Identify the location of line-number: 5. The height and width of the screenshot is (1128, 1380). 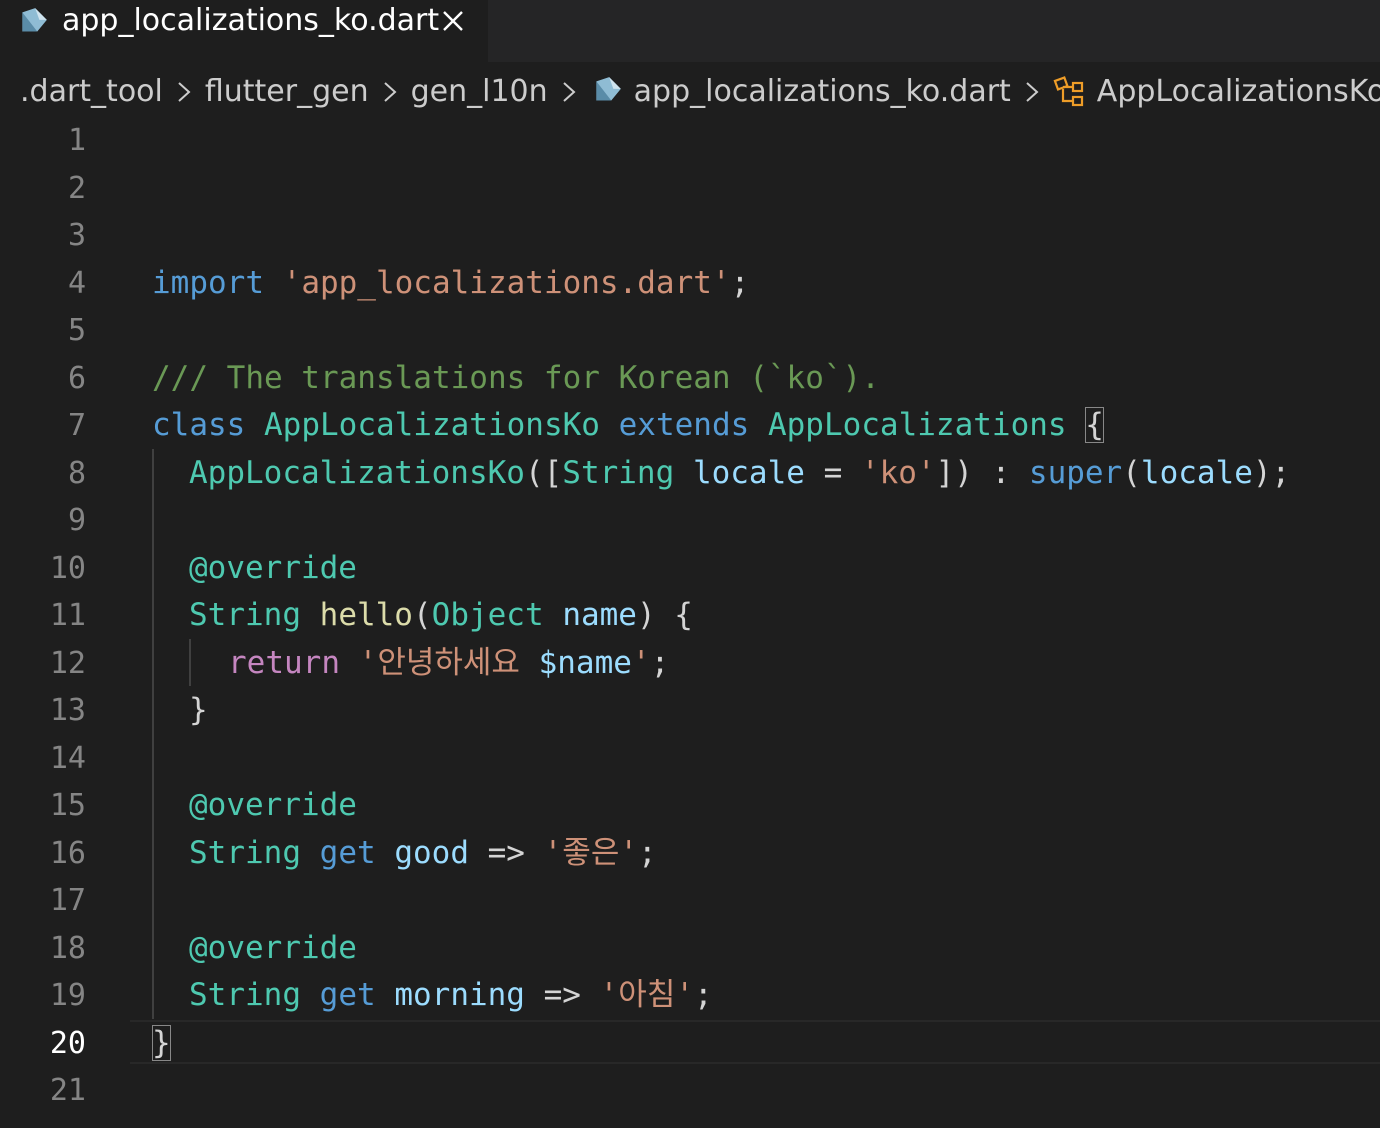
(76, 330).